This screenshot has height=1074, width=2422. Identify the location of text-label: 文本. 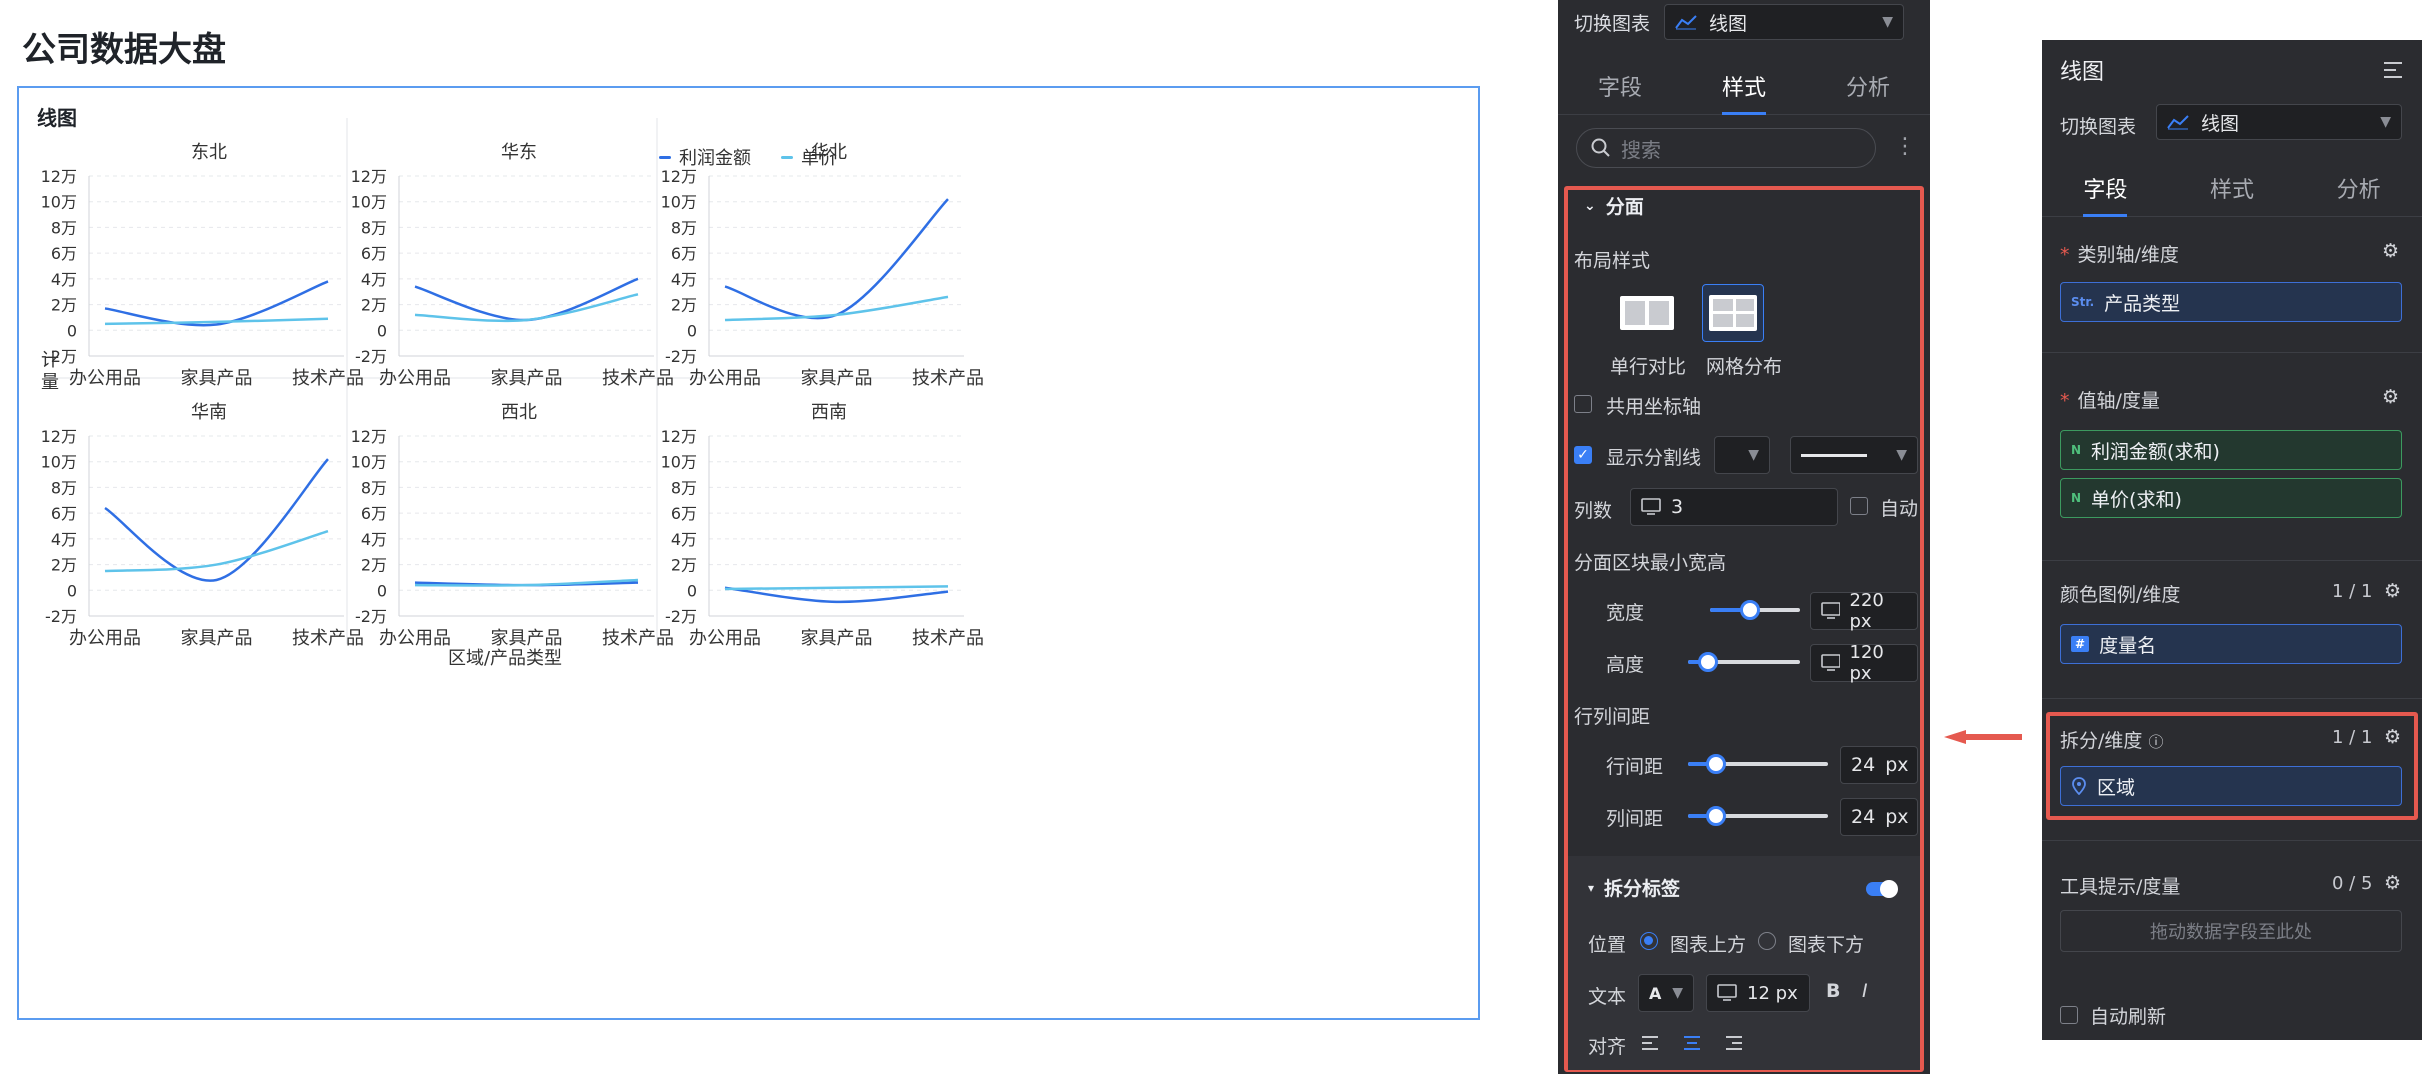
(1607, 997).